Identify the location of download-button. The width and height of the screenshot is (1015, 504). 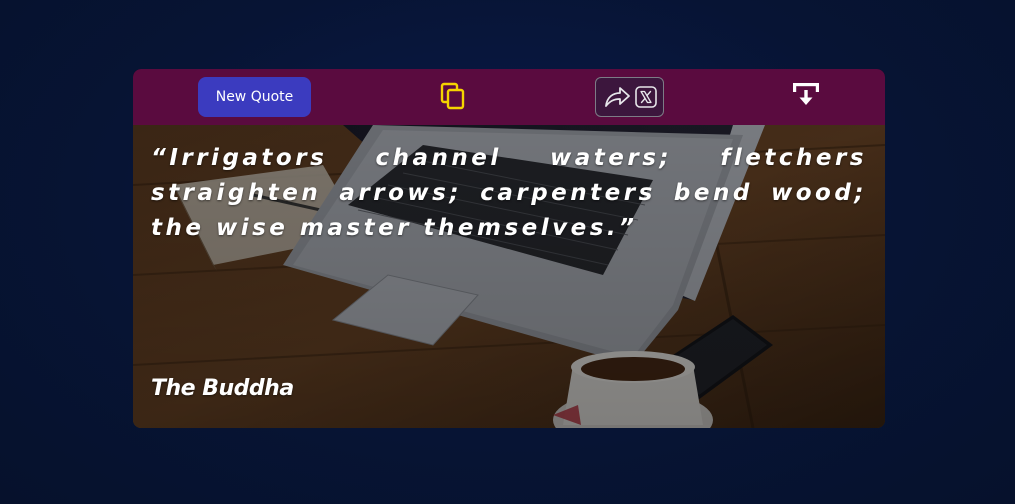
(806, 95).